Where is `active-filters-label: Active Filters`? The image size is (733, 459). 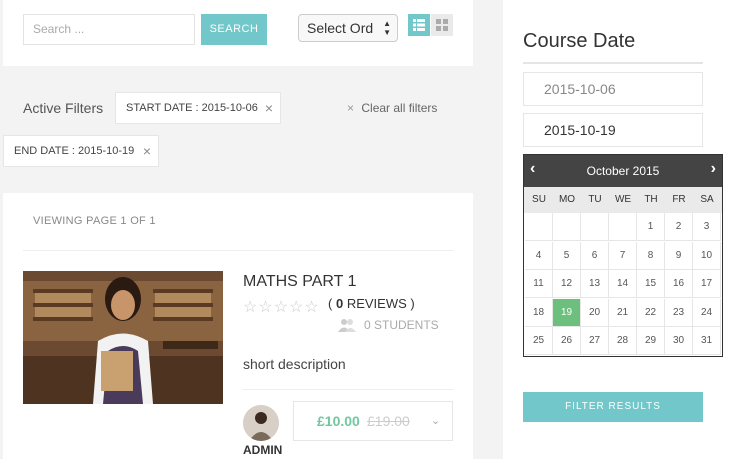 active-filters-label: Active Filters is located at coordinates (63, 108).